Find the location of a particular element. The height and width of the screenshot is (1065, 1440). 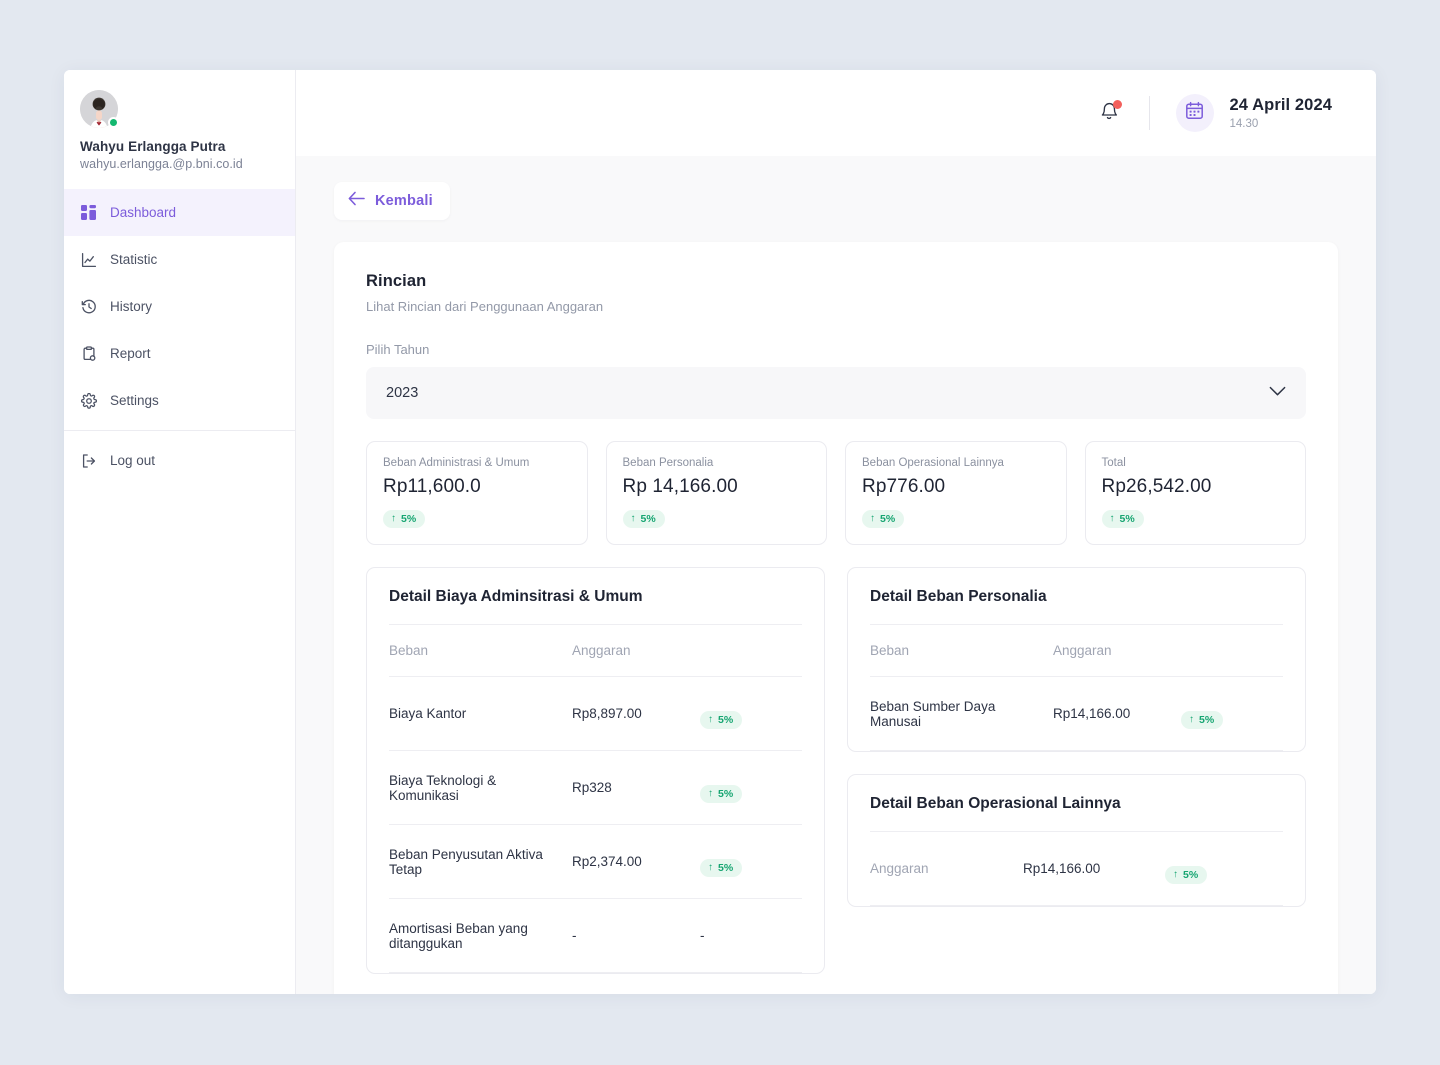

detail-card-title: Detail Biaya Adminsitrasi & Umum is located at coordinates (516, 596).